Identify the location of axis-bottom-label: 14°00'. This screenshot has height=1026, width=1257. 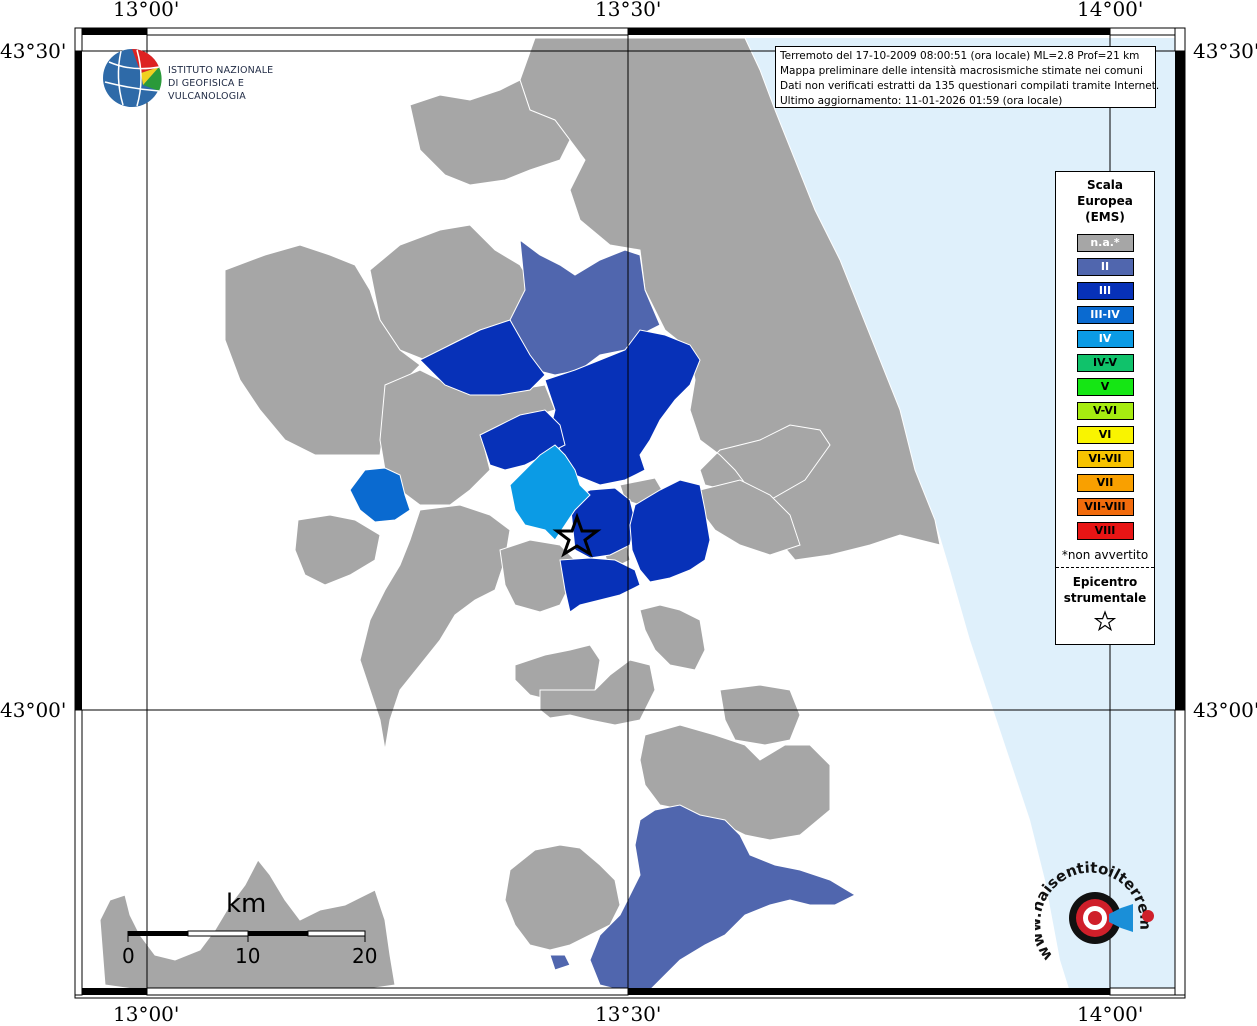
(1110, 1014).